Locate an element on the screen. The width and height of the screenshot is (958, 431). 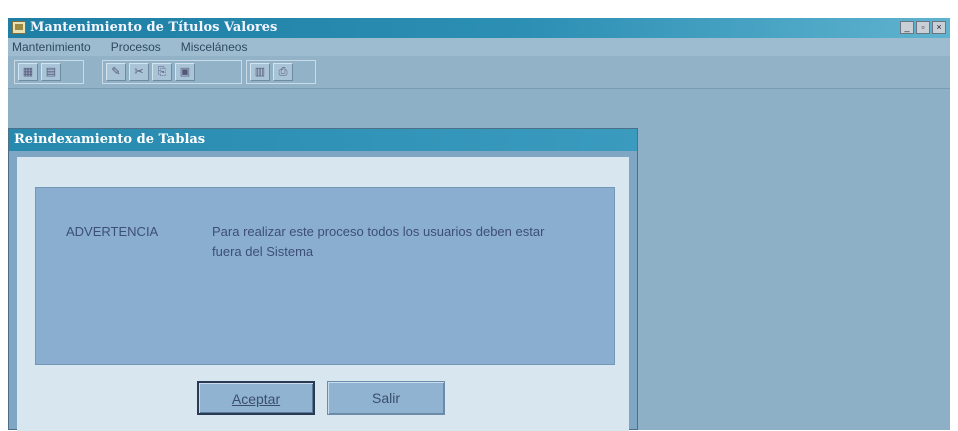
accept-button-label: Aceptar is located at coordinates (256, 399).